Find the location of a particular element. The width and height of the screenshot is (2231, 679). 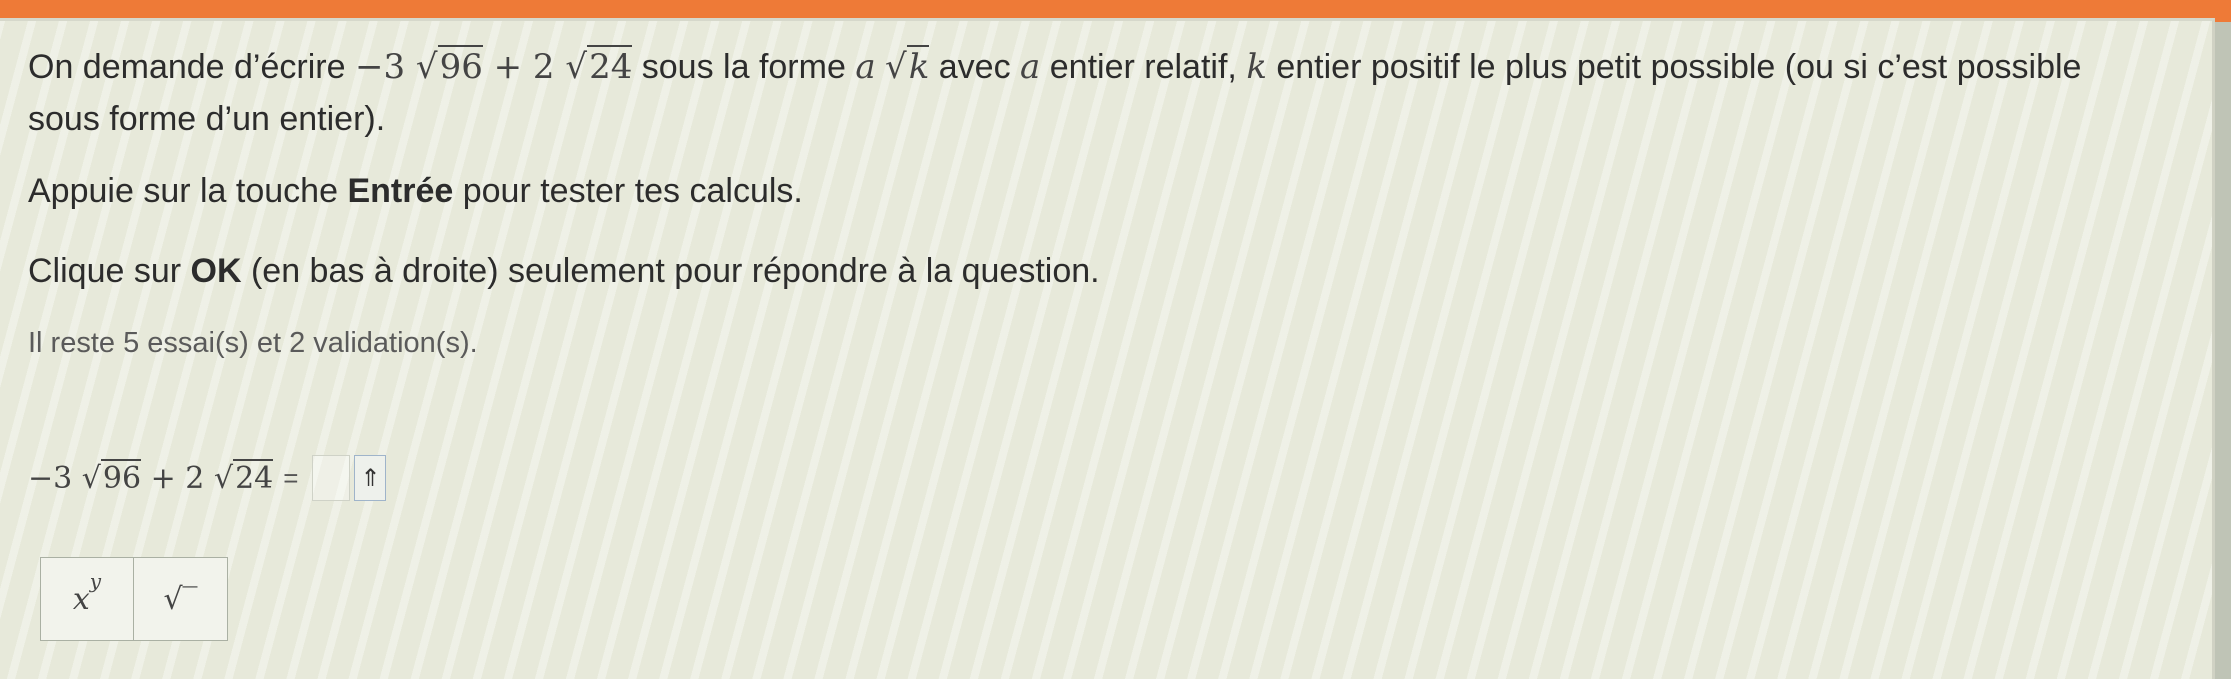

instruction-text: sous la forme is located at coordinates (744, 67).